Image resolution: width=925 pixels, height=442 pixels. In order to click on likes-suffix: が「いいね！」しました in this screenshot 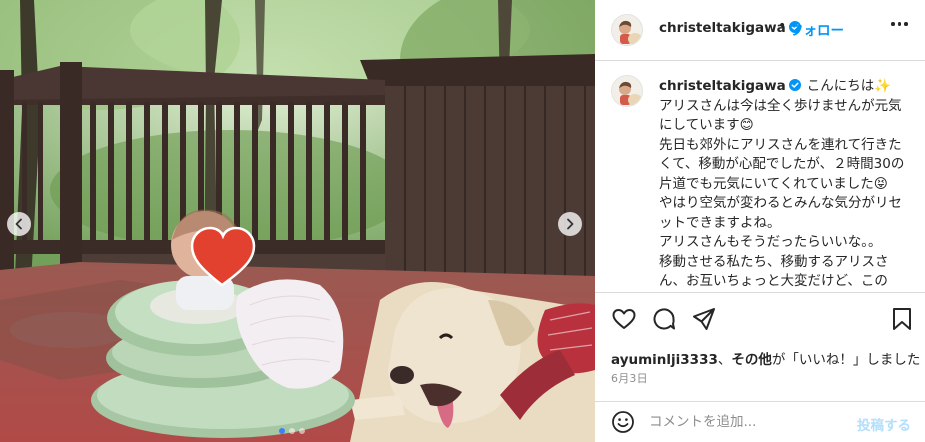, I will do `click(846, 360)`.